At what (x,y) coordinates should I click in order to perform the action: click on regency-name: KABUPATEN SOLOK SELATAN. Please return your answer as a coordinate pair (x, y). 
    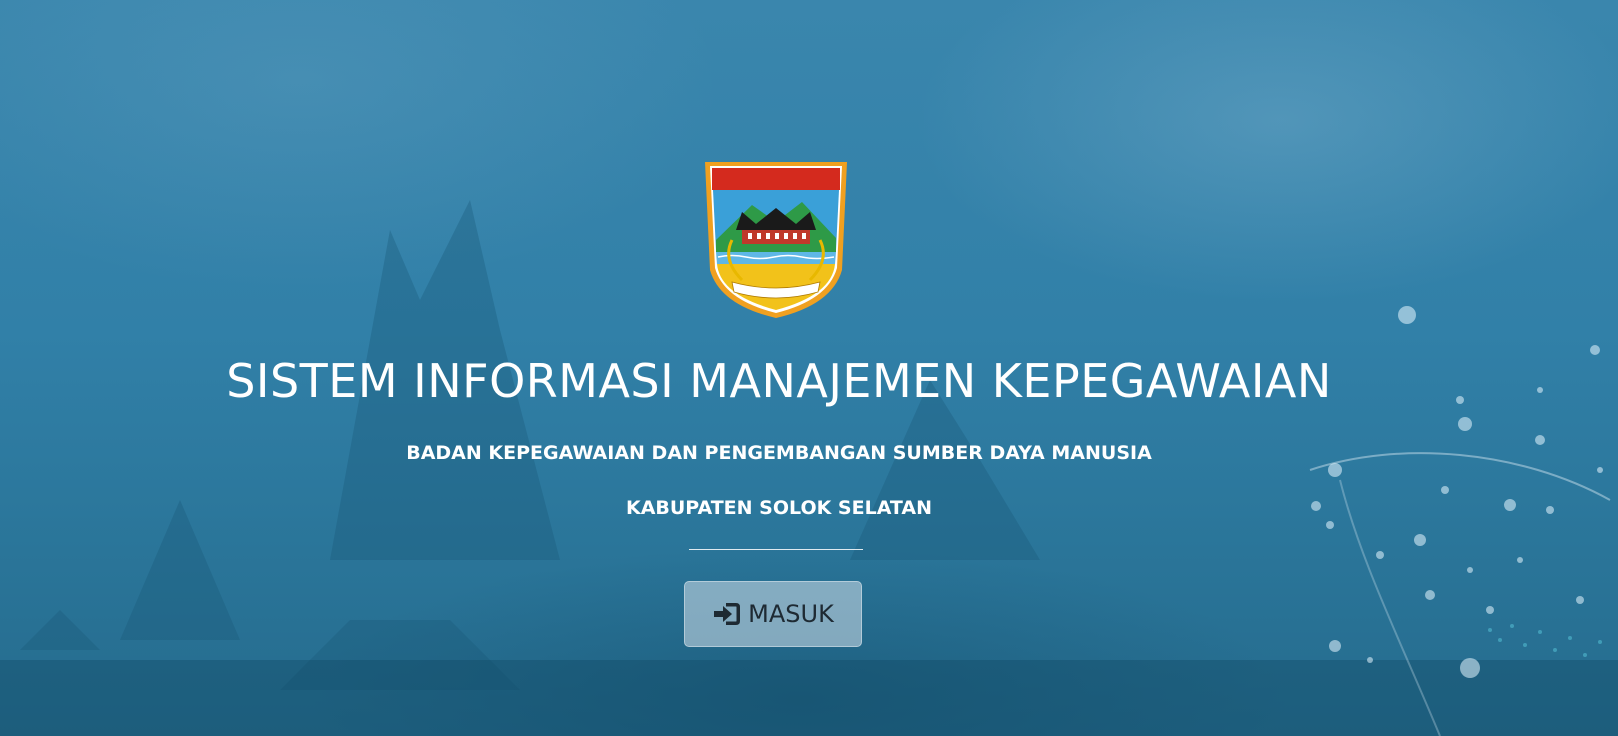
    Looking at the image, I should click on (779, 508).